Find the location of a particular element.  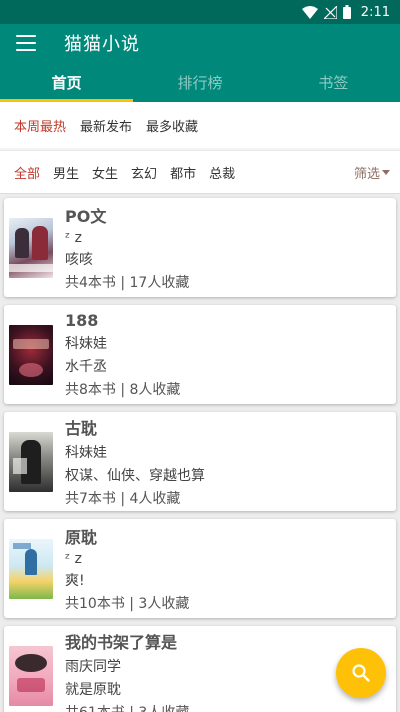

category-all: 全部 is located at coordinates (27, 172).